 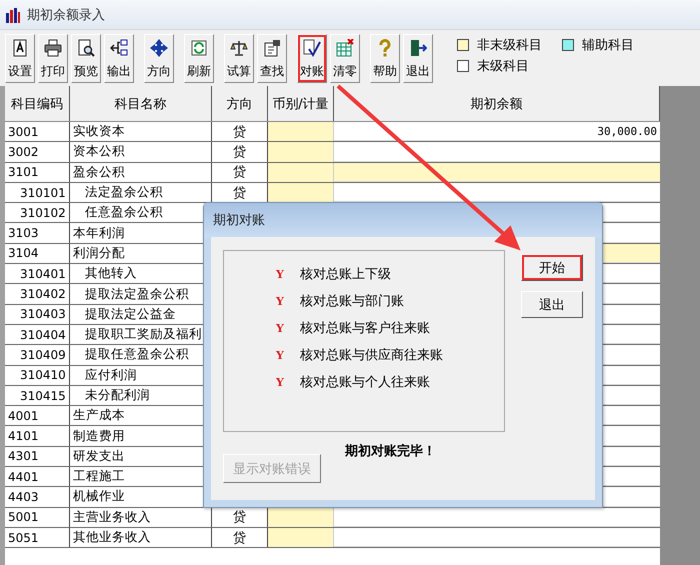 What do you see at coordinates (37, 152) in the screenshot?
I see `table-cell: 3002` at bounding box center [37, 152].